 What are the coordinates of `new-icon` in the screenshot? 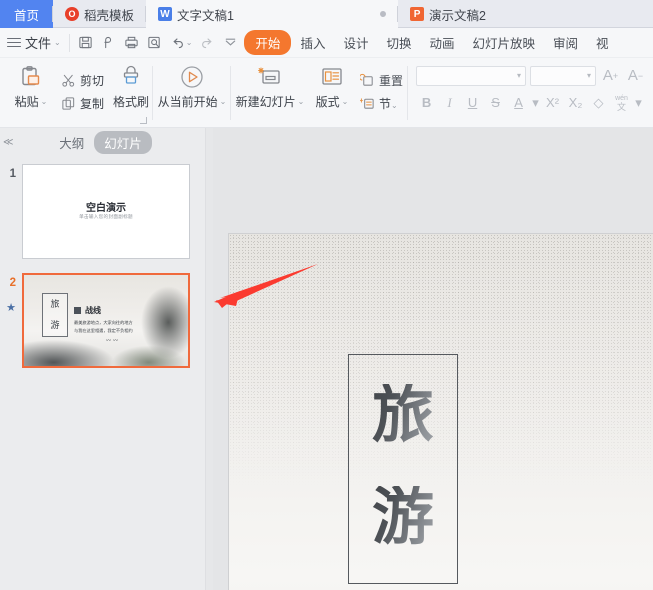 It's located at (108, 42).